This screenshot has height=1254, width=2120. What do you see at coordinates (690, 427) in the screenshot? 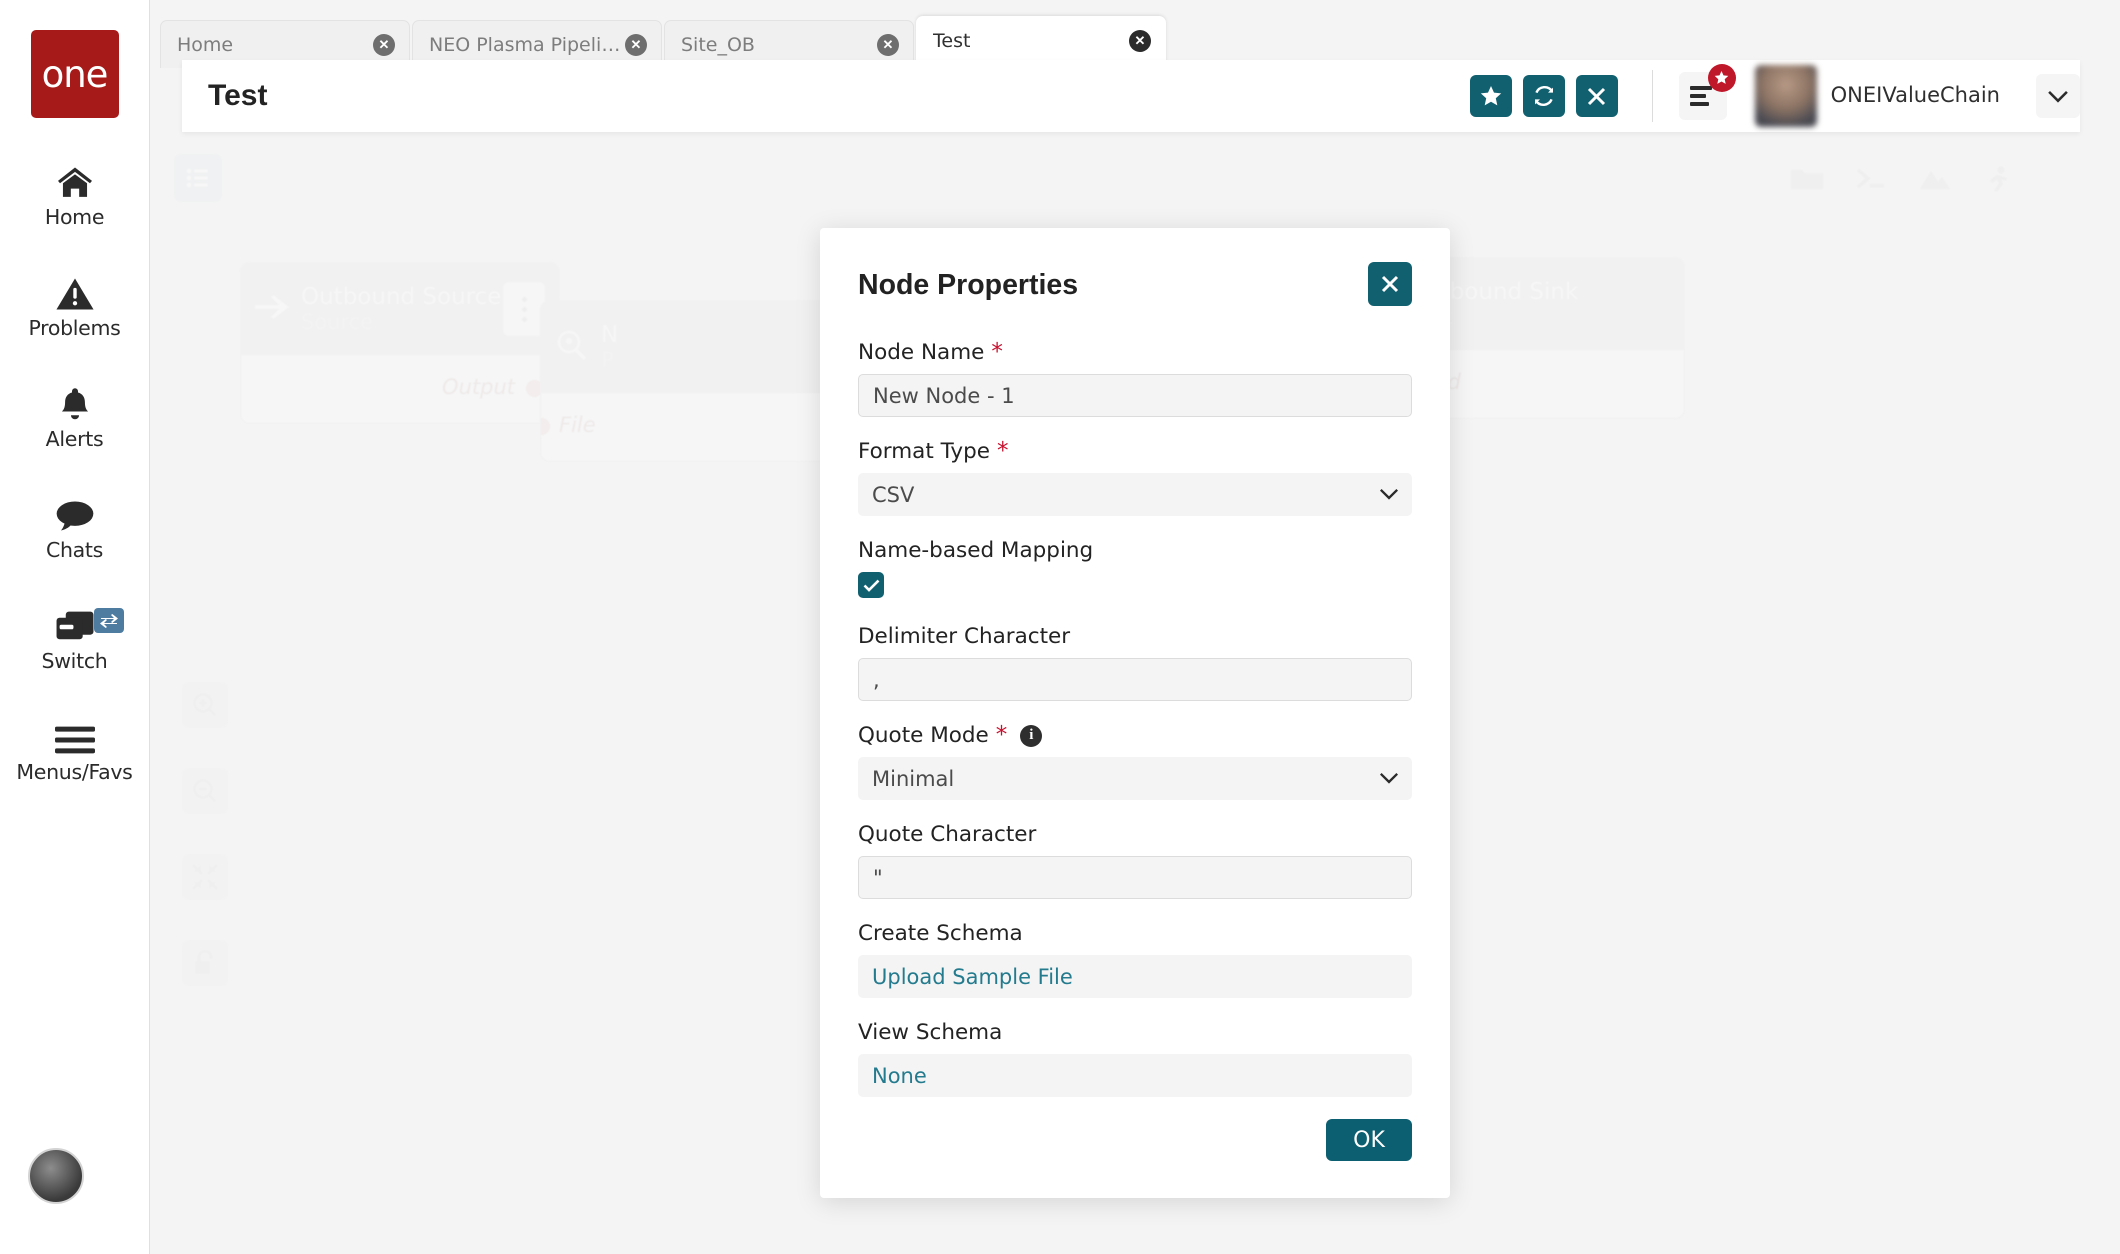
I see `node-body: File` at bounding box center [690, 427].